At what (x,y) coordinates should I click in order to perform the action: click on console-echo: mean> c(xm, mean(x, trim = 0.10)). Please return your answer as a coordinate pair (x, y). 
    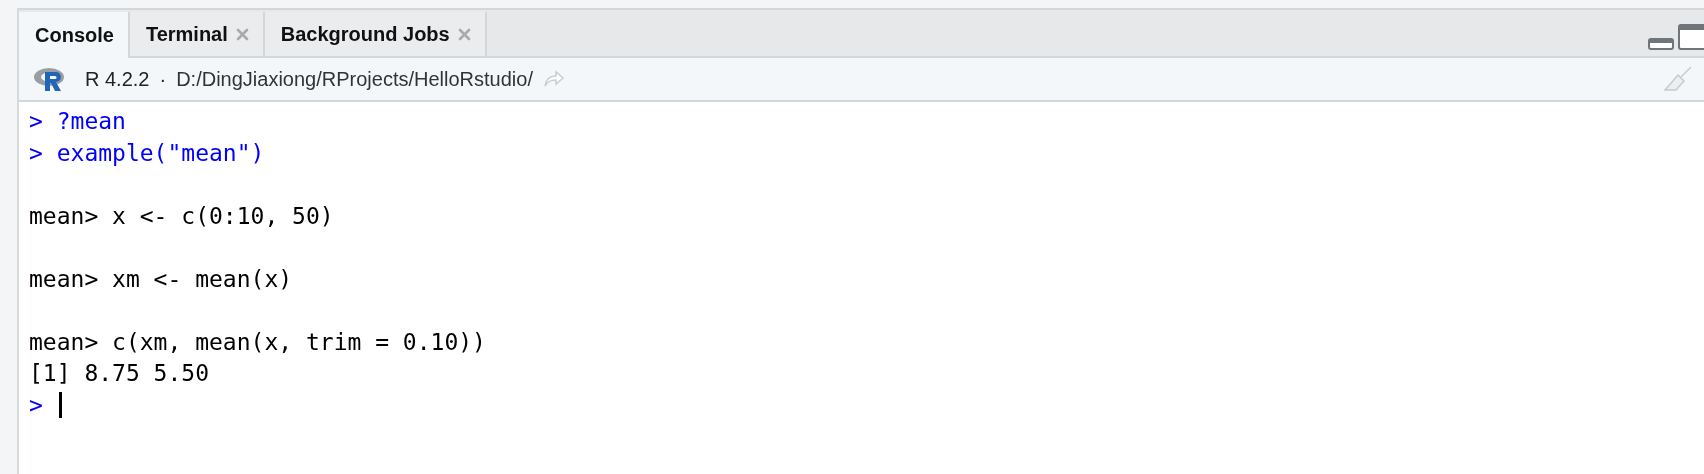
    Looking at the image, I should click on (257, 342).